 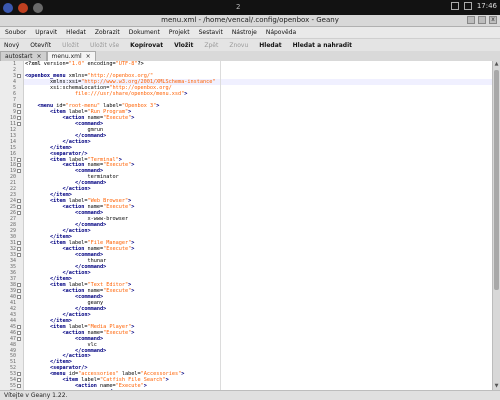 I want to click on menu-dokument: Dokument, so click(x=144, y=32).